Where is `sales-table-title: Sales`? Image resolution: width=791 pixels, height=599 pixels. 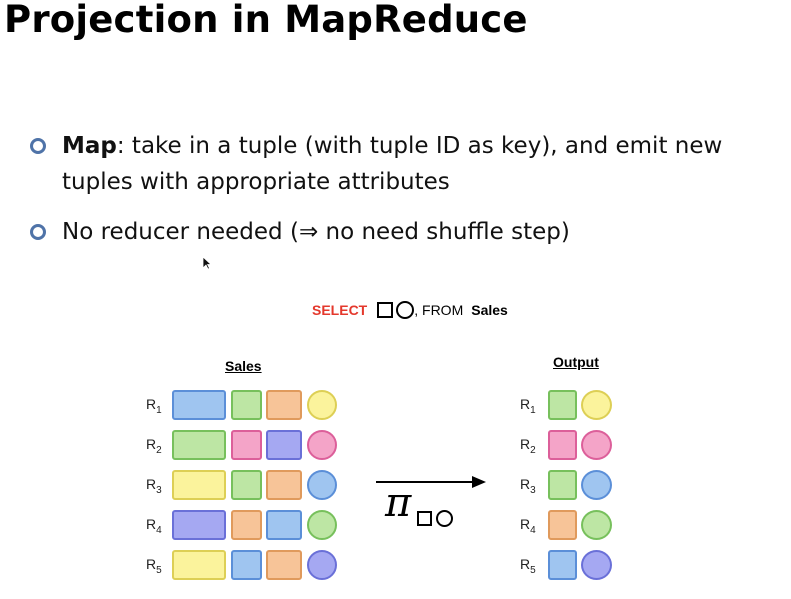
sales-table-title: Sales is located at coordinates (243, 366).